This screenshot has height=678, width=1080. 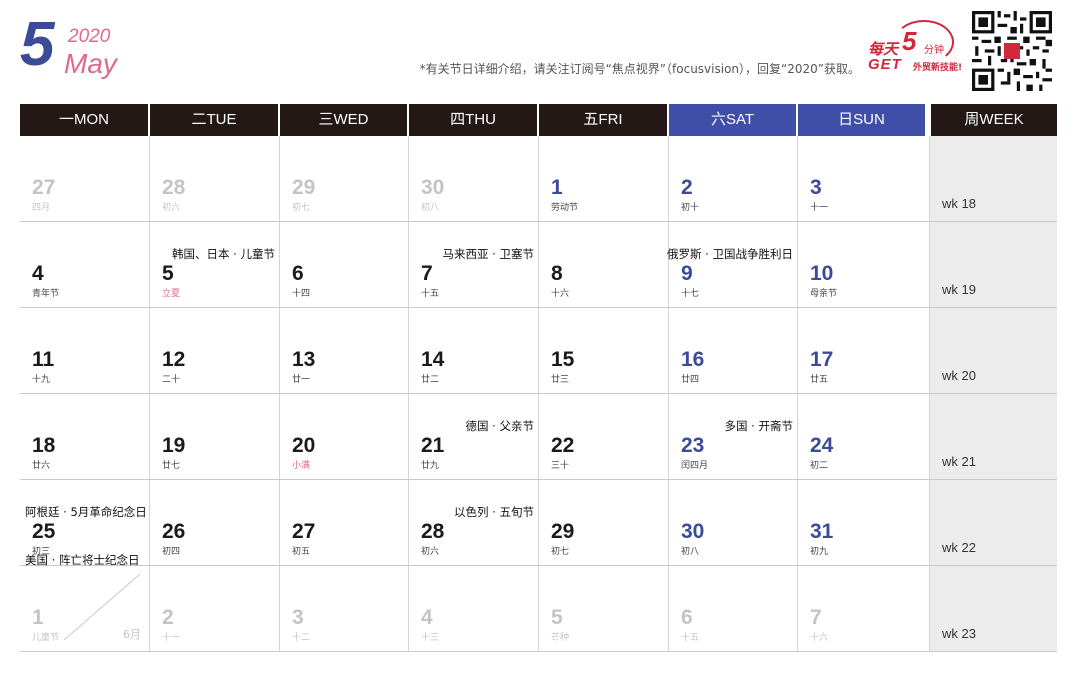 I want to click on lunar-date: 廿一, so click(x=301, y=380).